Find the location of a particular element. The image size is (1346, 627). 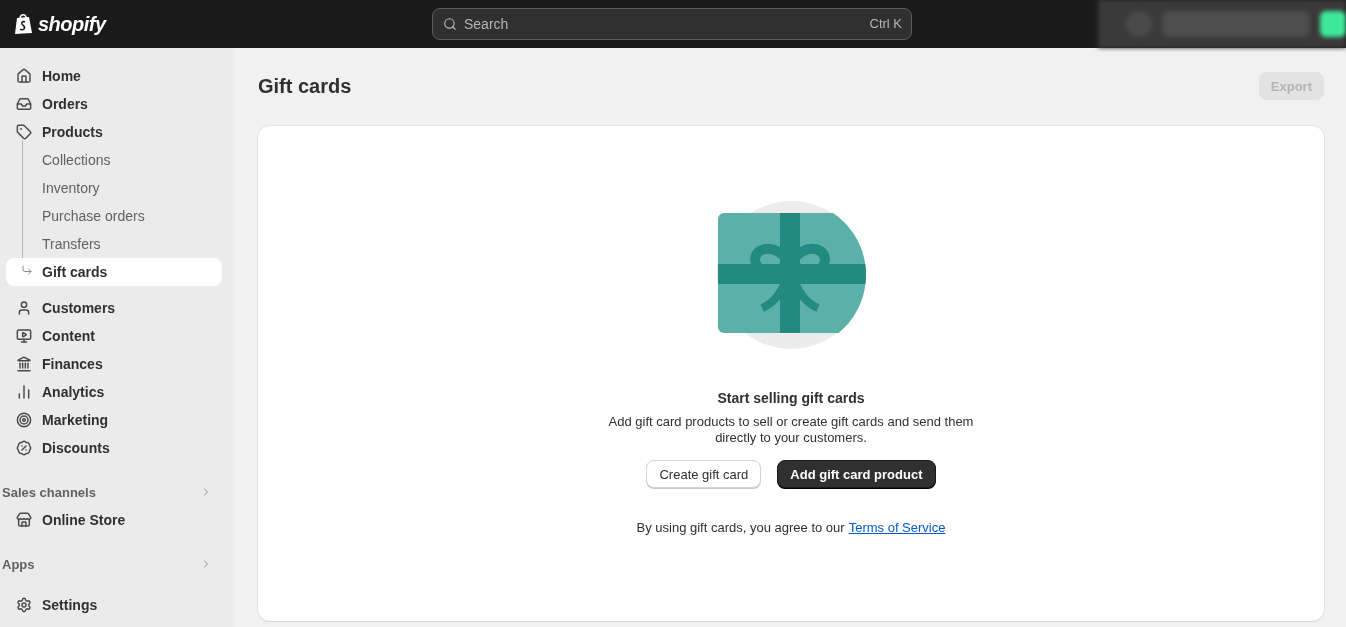

sidebar-subitem: Collections is located at coordinates (114, 160).